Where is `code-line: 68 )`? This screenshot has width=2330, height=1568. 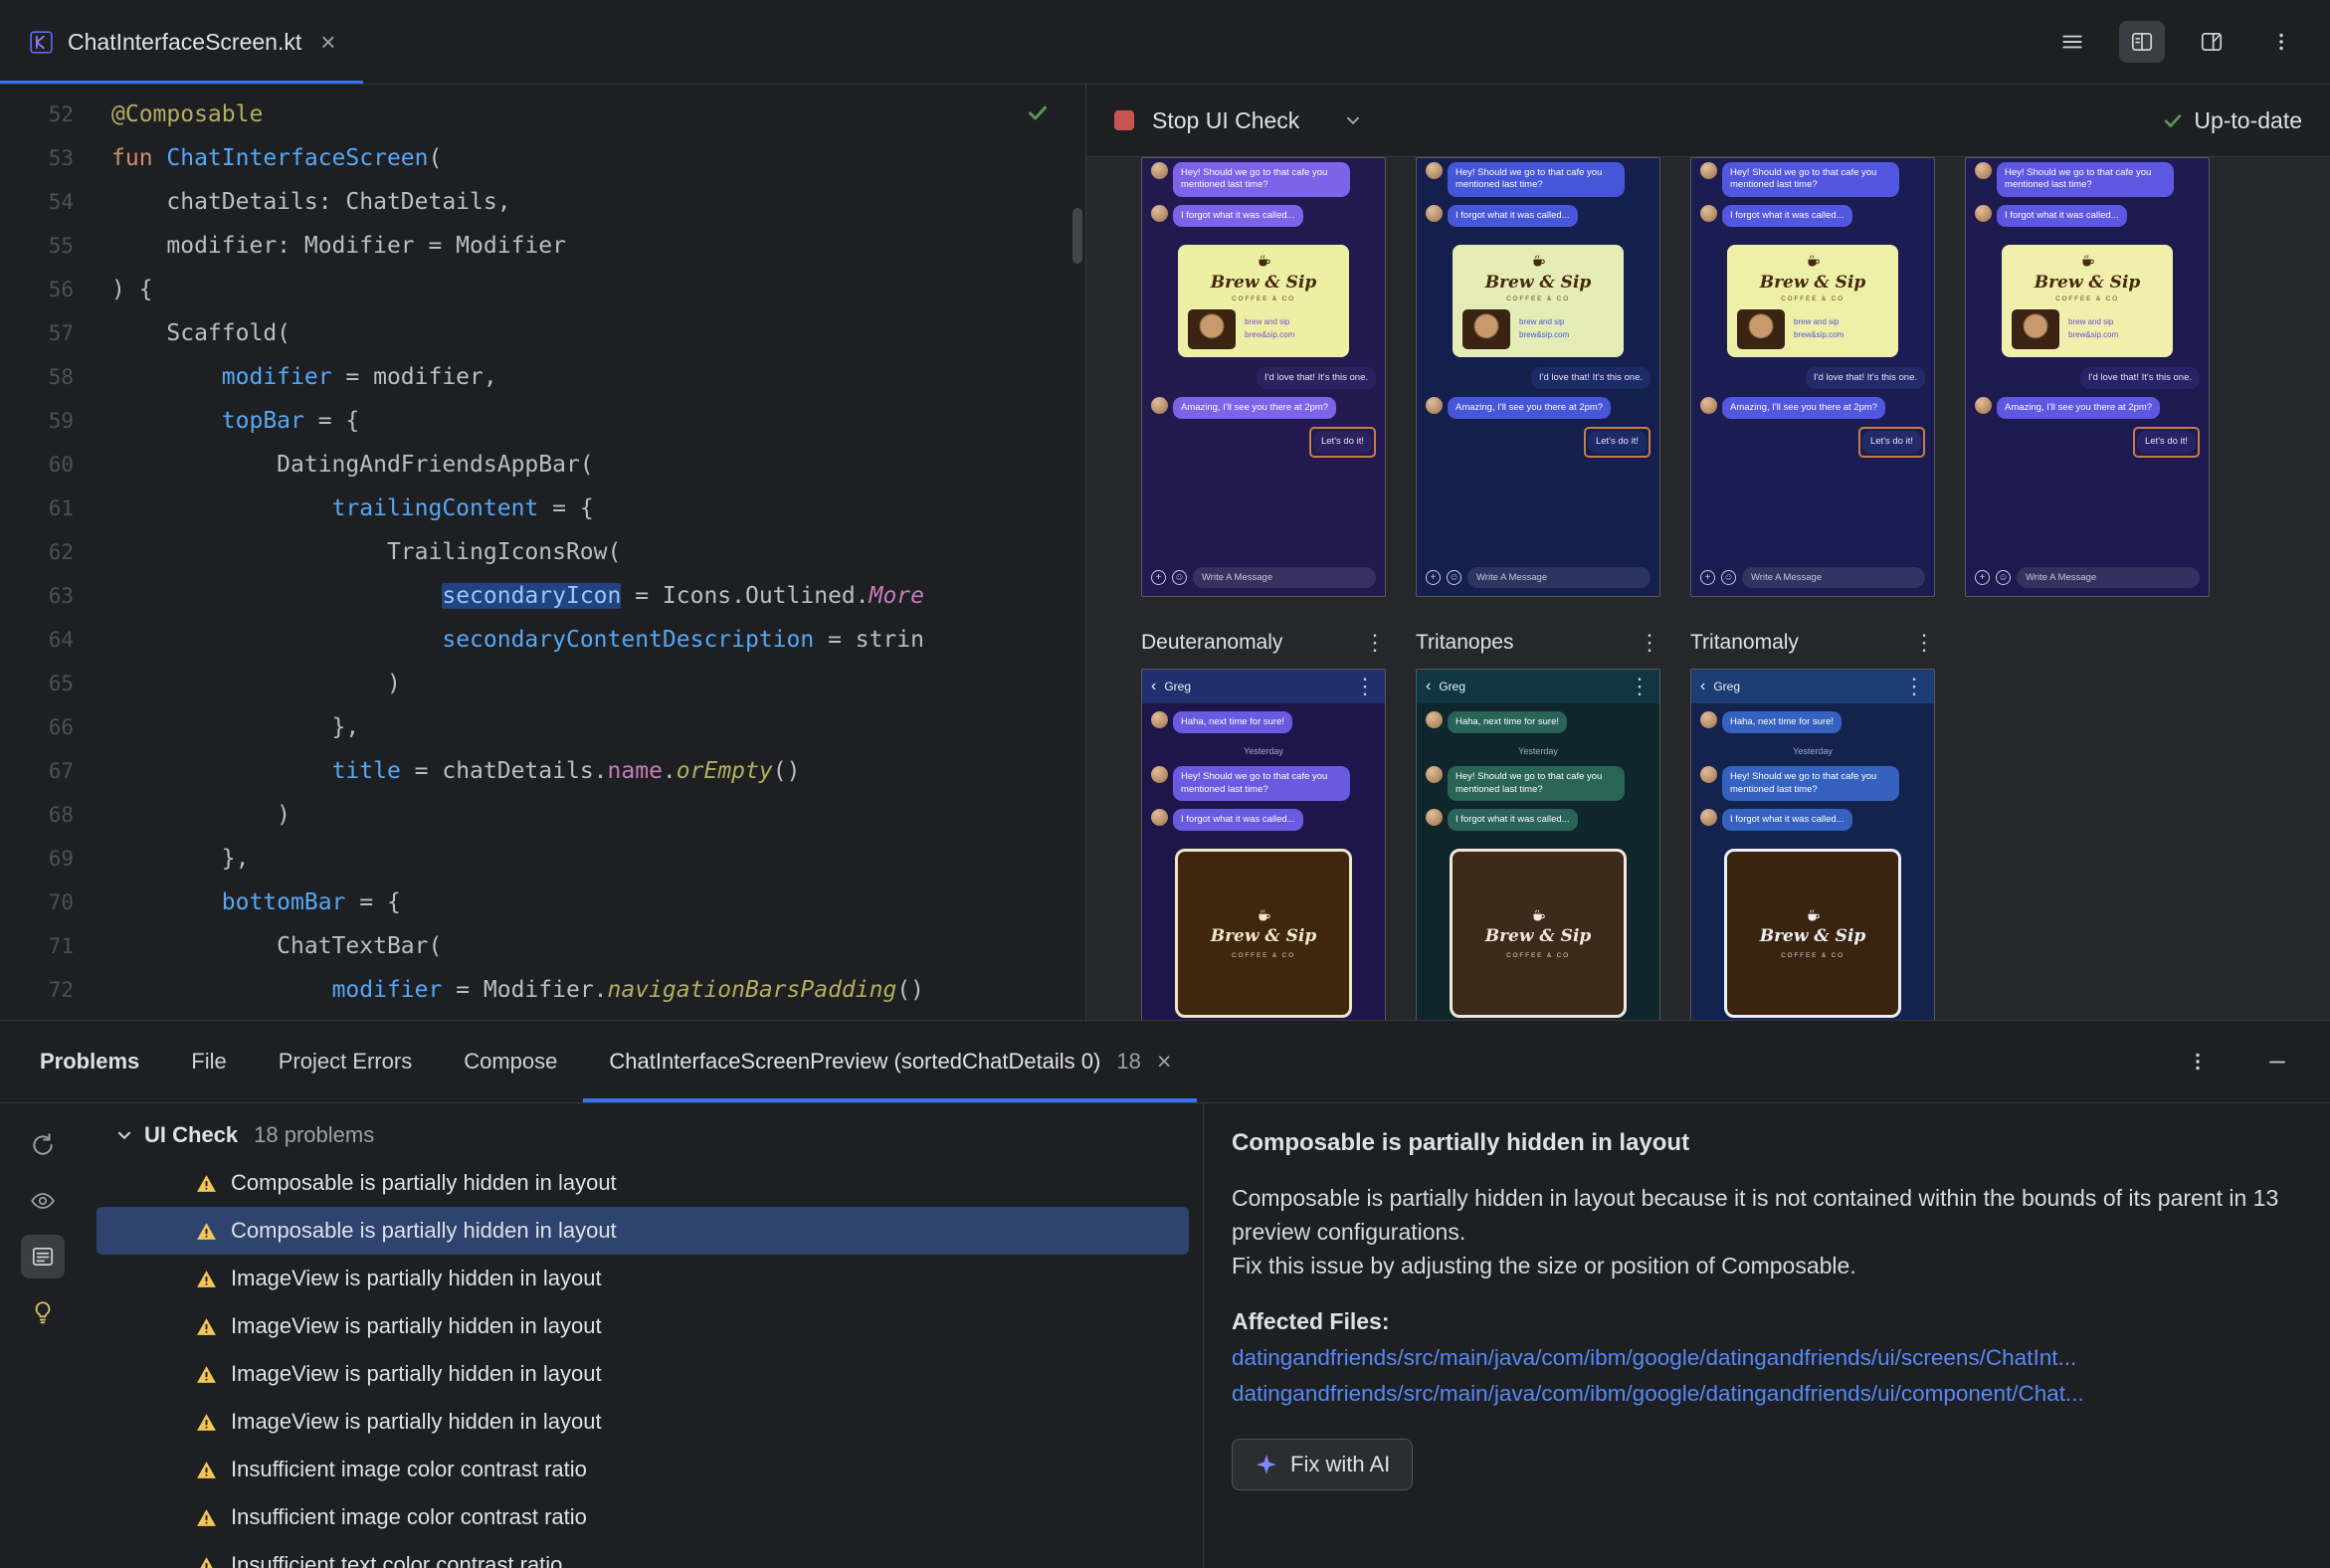
code-line: 68 ) is located at coordinates (542, 815).